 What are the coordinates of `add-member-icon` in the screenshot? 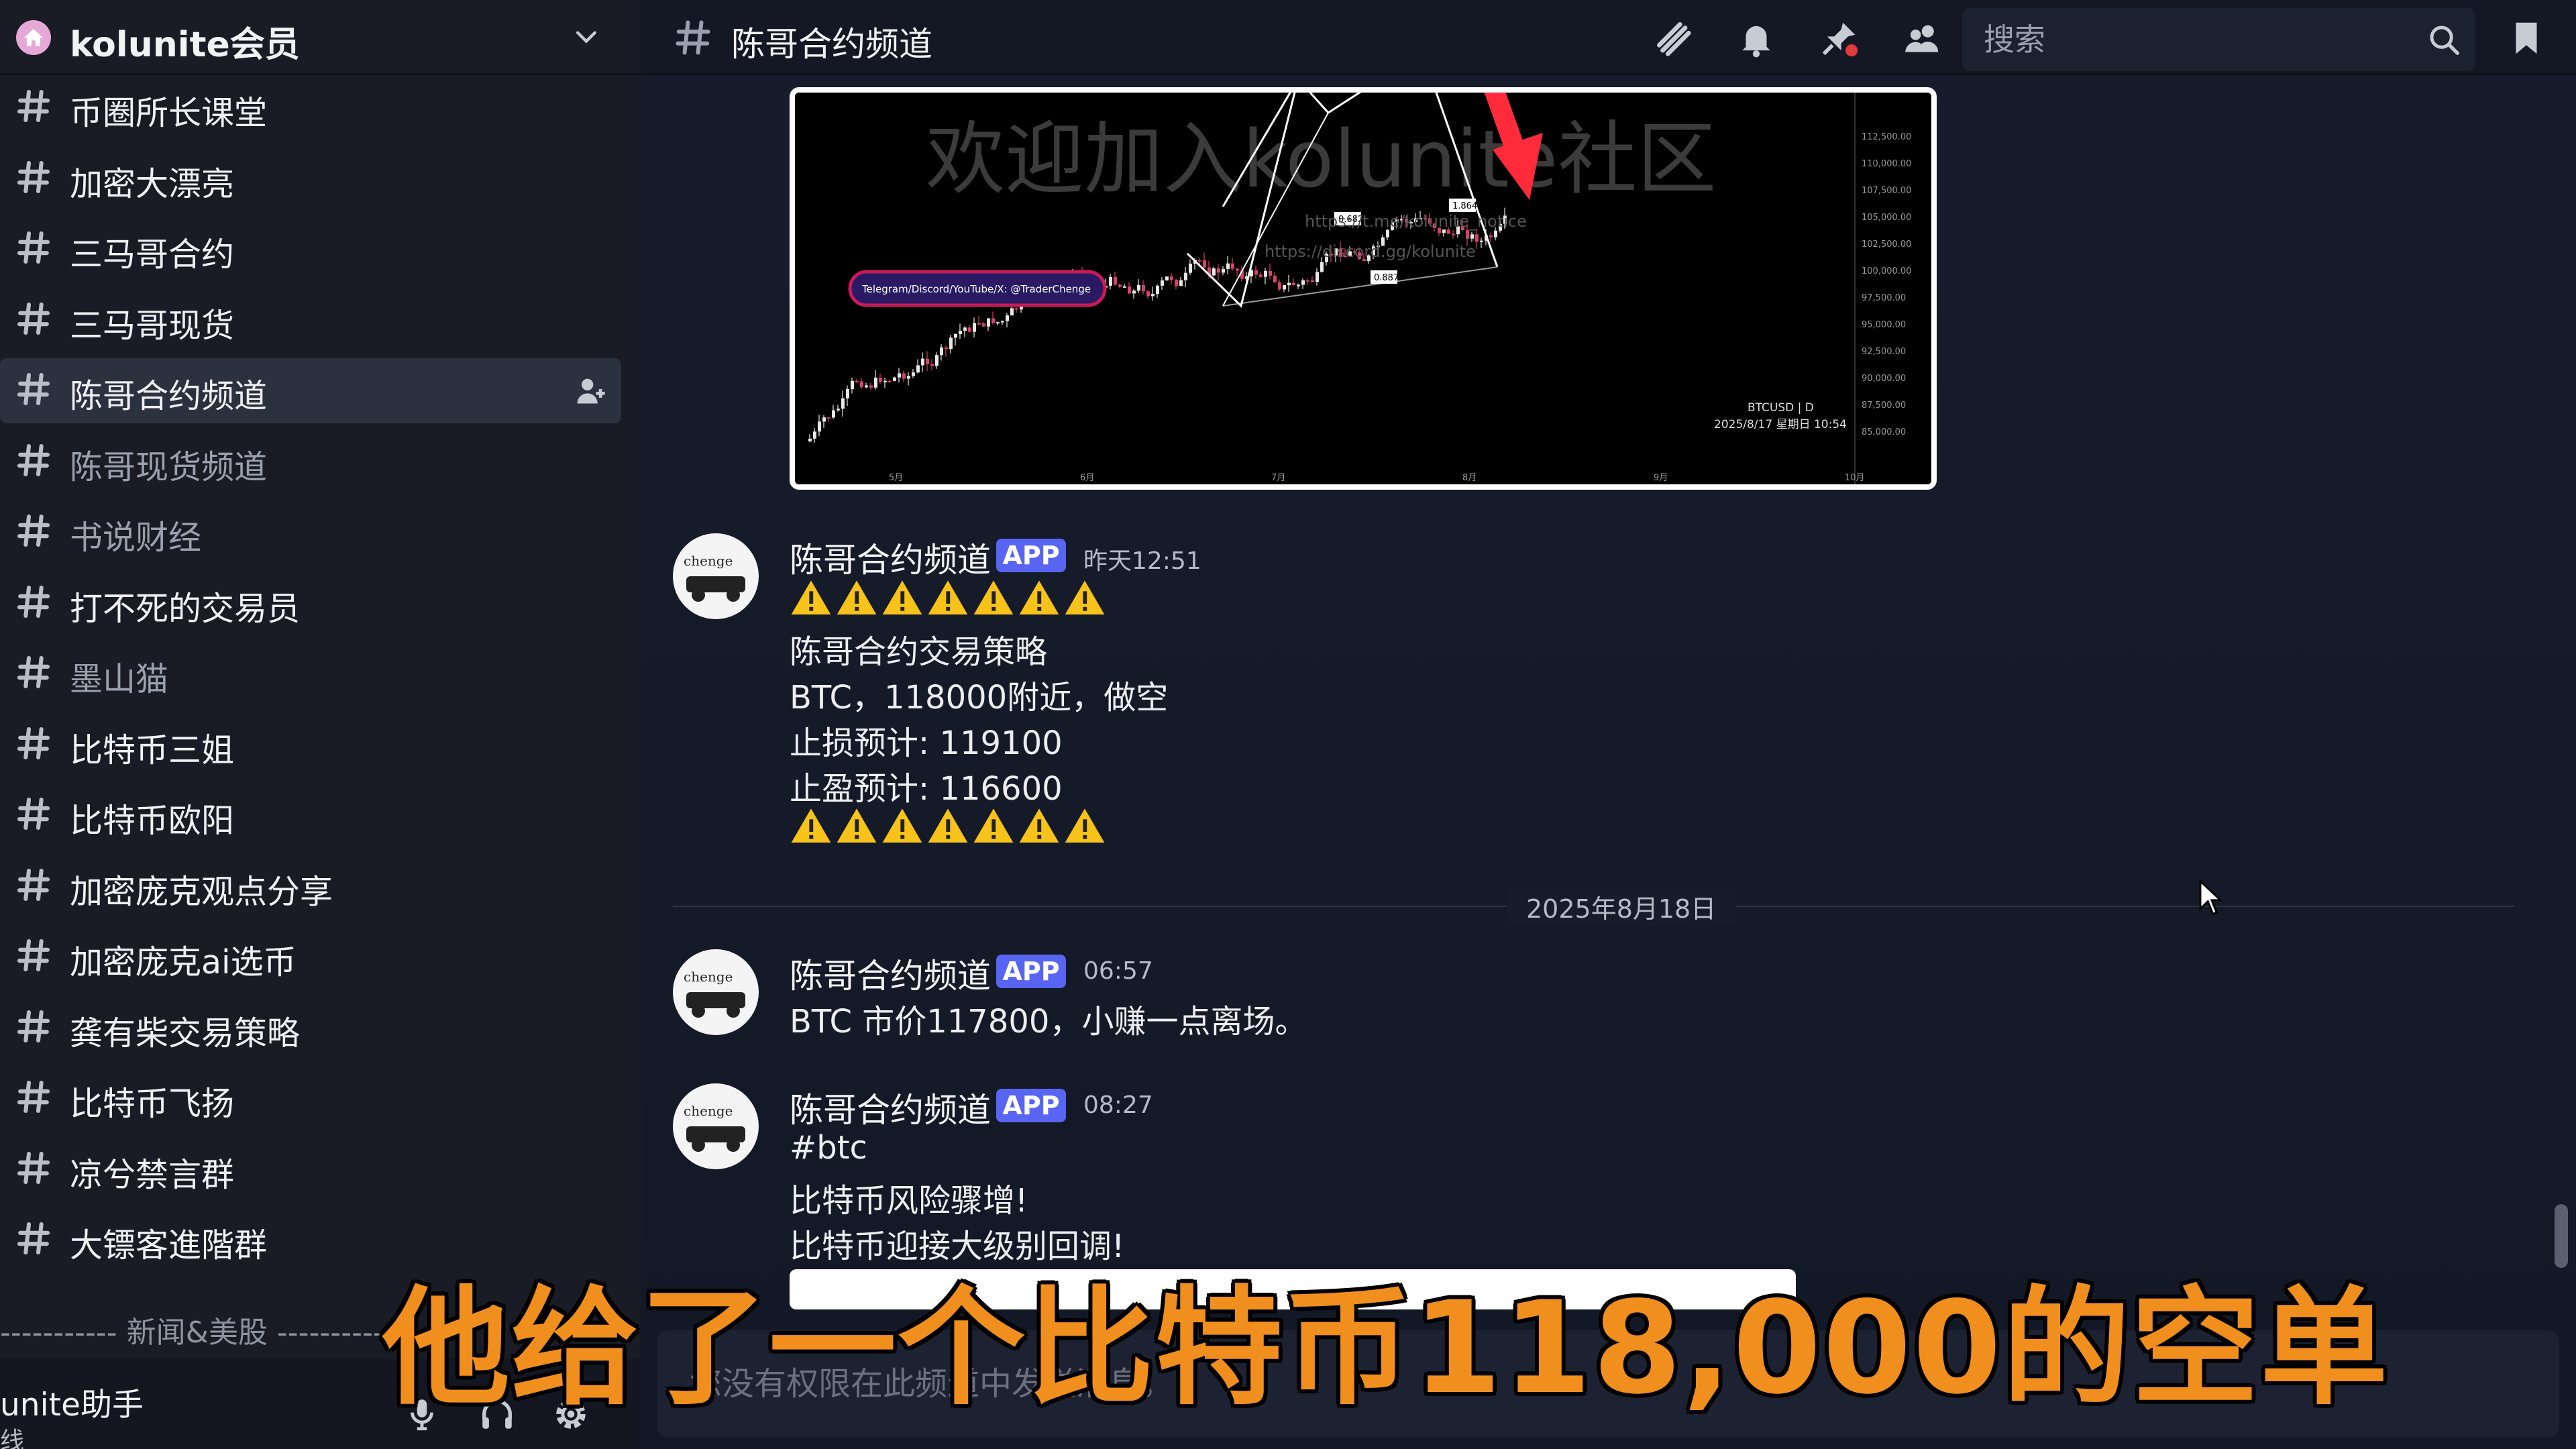 It's located at (590, 390).